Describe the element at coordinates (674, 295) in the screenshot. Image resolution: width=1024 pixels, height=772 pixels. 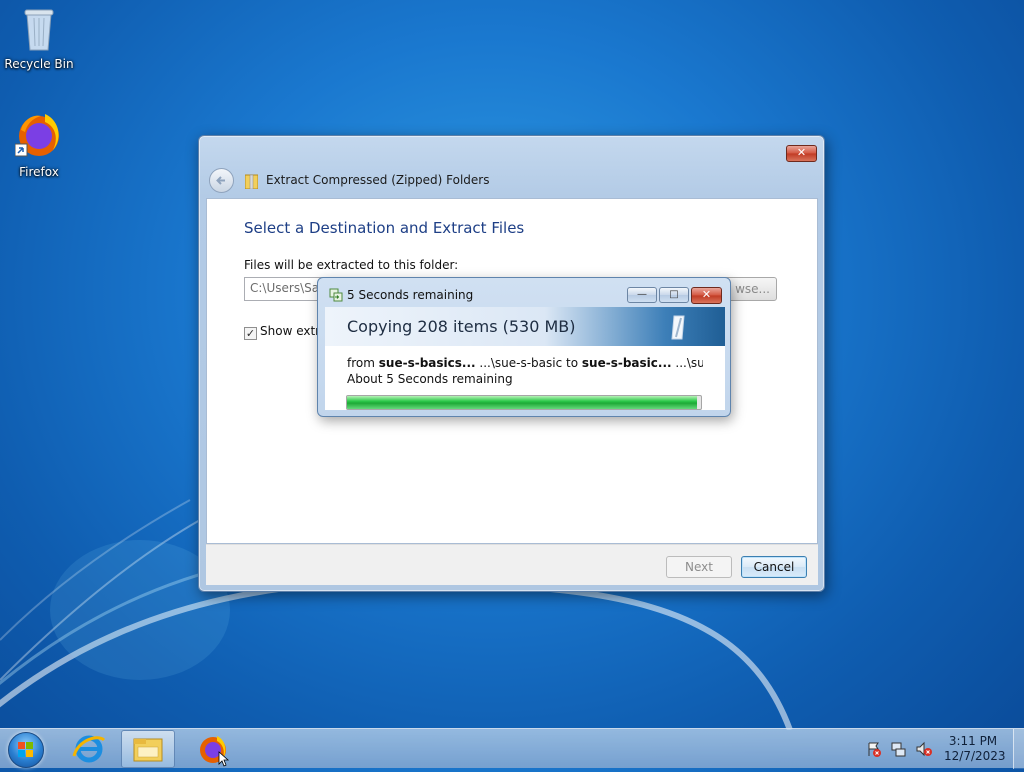
I see `copy-maximize-button: □` at that location.